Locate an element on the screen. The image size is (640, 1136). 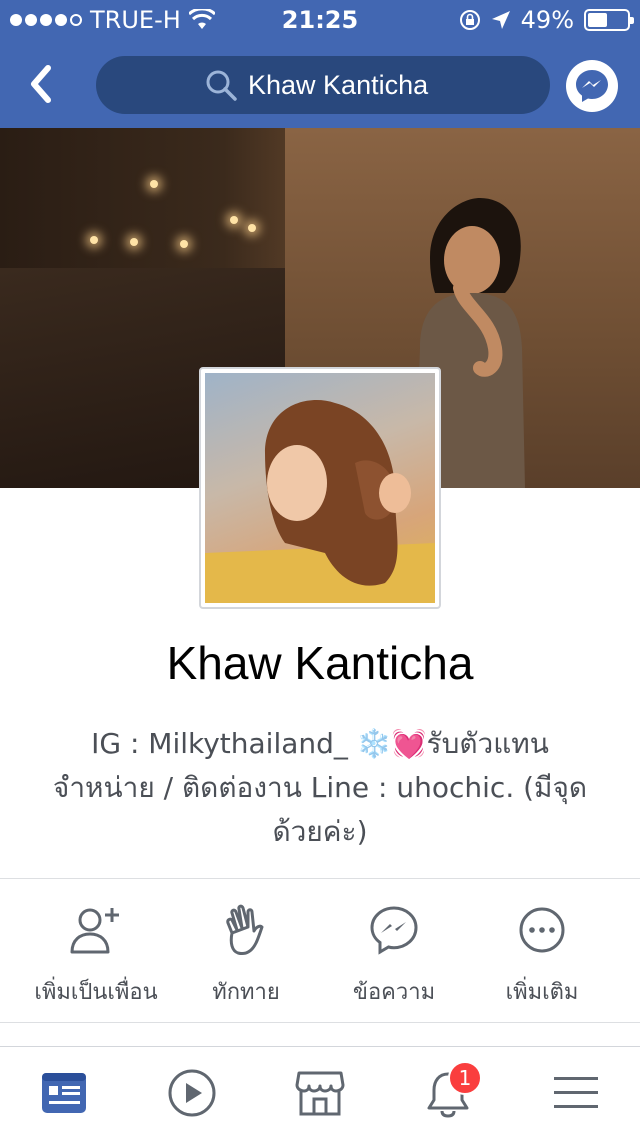
more-icon is located at coordinates (542, 930).